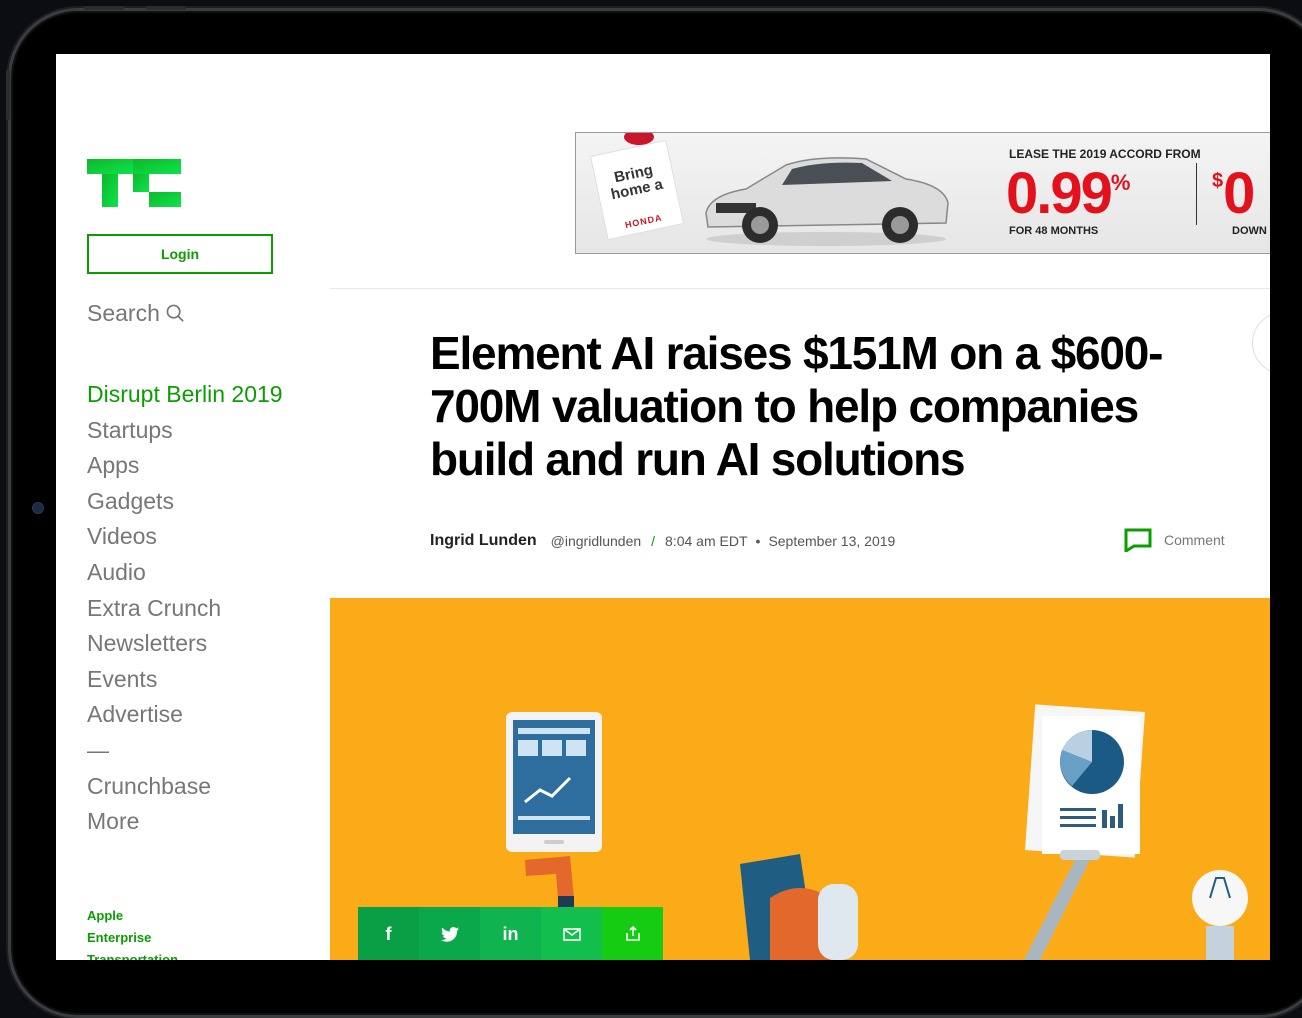 The image size is (1302, 1018). What do you see at coordinates (596, 541) in the screenshot?
I see `author-handle: @ingridlunden` at bounding box center [596, 541].